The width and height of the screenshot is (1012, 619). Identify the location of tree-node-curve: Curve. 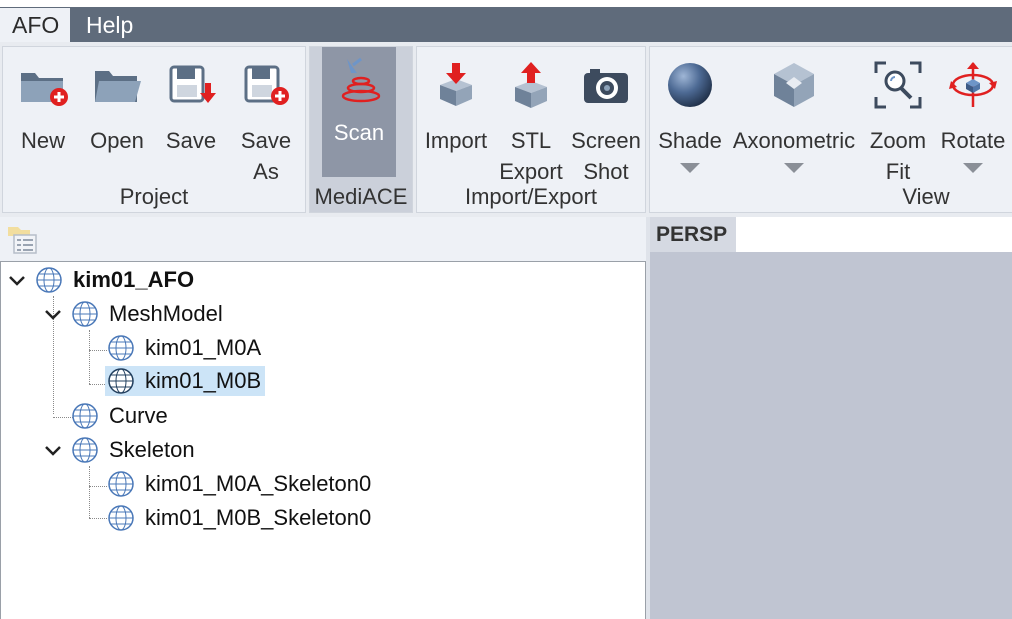
(121, 416).